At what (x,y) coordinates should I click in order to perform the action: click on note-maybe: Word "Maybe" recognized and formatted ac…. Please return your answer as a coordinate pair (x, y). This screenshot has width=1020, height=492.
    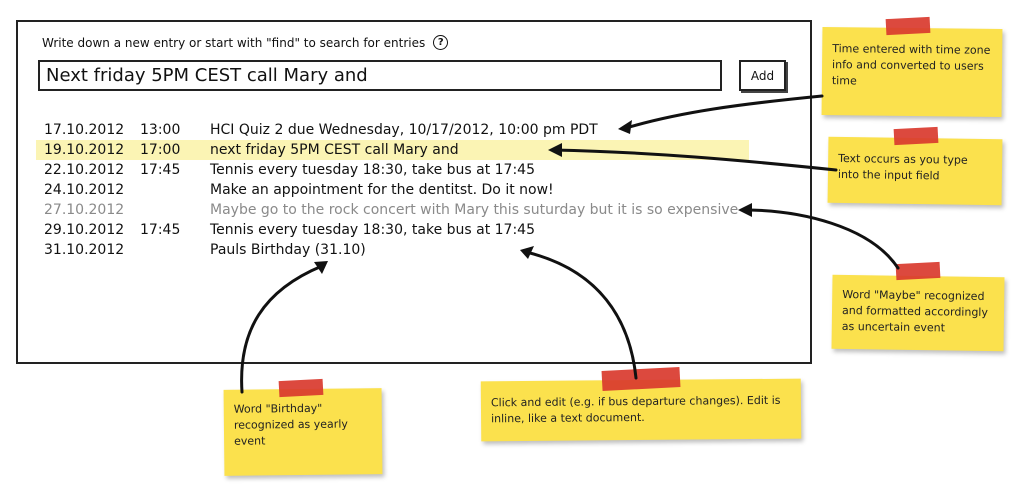
    Looking at the image, I should click on (918, 313).